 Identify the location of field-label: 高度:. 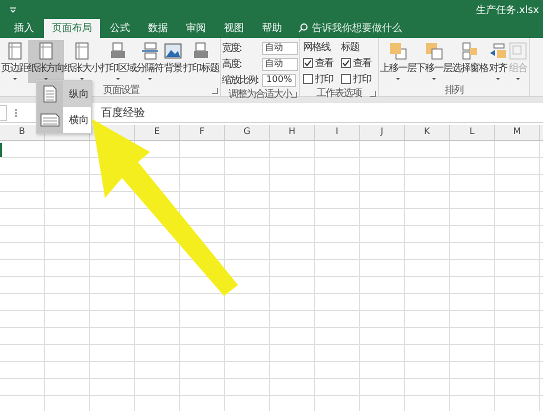
(232, 64).